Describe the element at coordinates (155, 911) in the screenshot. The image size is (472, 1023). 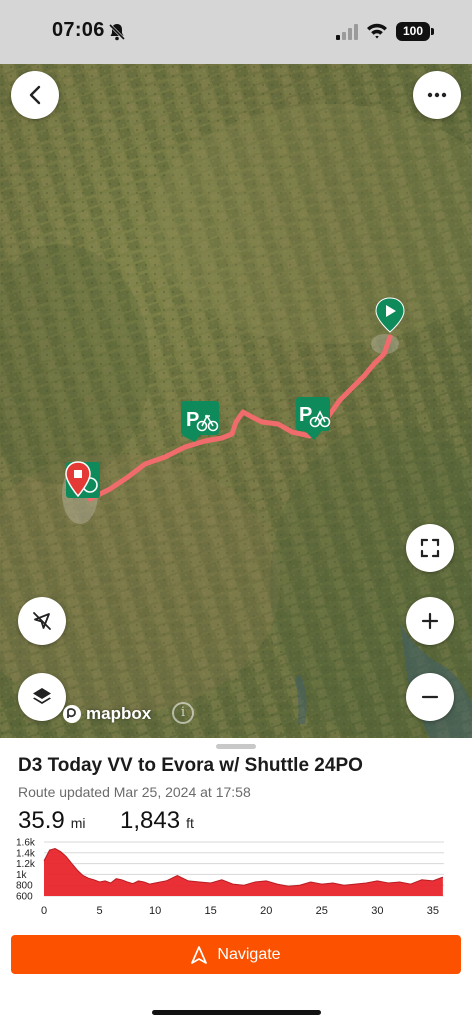
I see `chart-x-tick-label: 10` at that location.